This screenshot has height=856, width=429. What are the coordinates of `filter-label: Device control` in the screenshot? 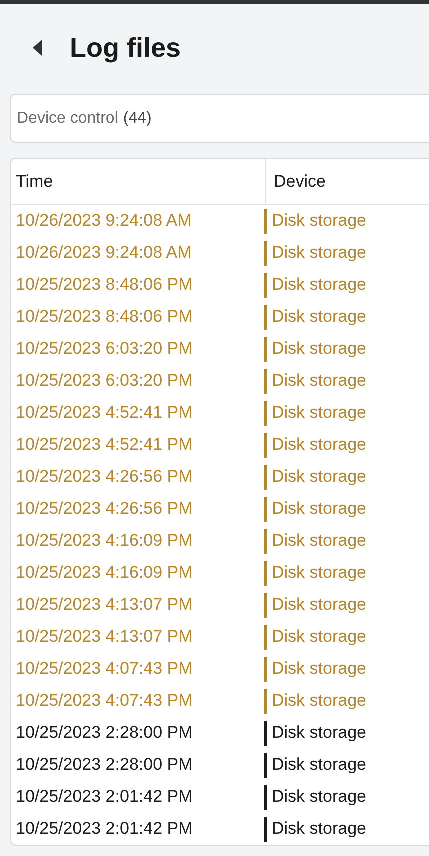 It's located at (67, 118).